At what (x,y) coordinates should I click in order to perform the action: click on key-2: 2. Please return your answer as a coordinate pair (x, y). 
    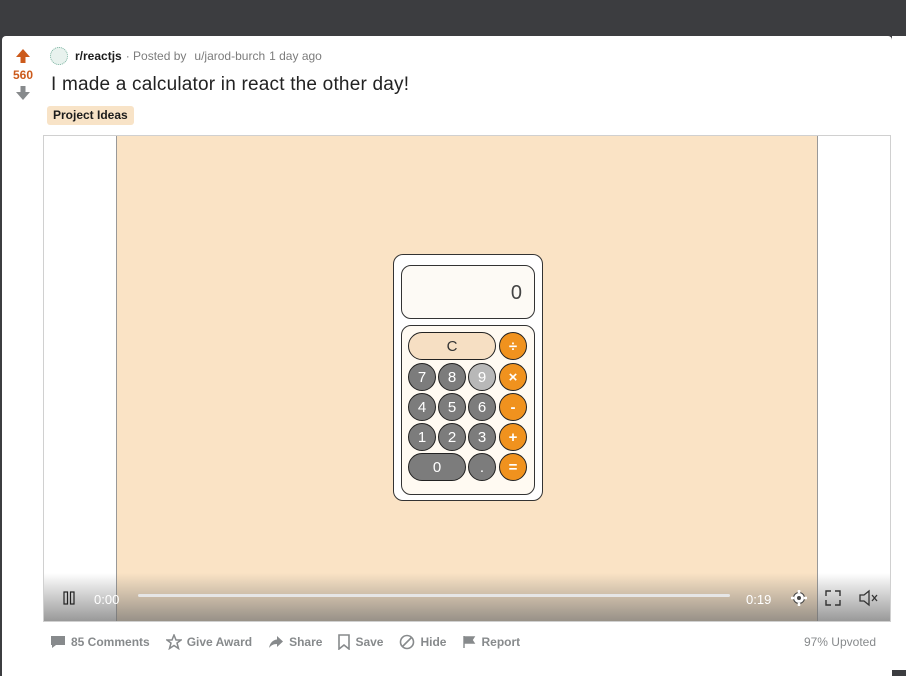
    Looking at the image, I should click on (452, 437).